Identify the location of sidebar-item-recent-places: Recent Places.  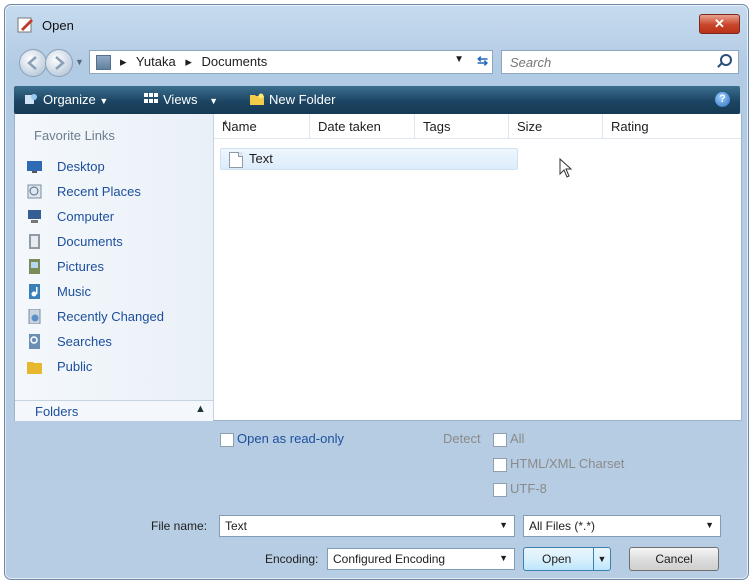
(117, 192).